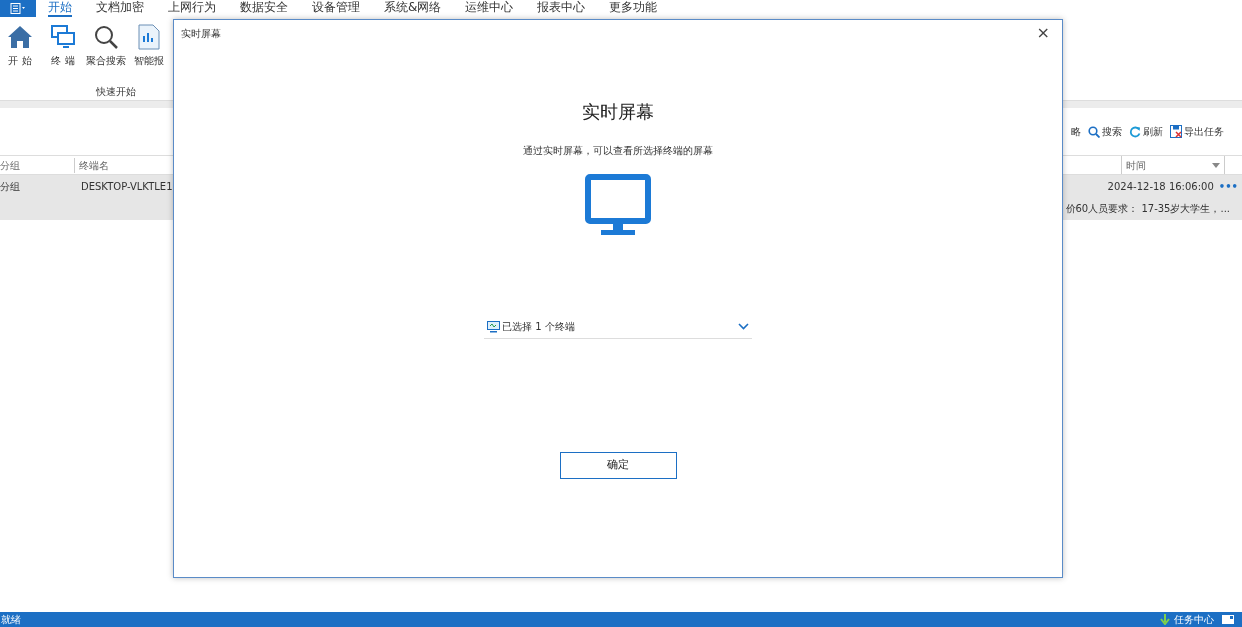 The image size is (1242, 627). What do you see at coordinates (618, 151) in the screenshot?
I see `dialog-description: 通过实时屏幕，可以查看所选择终端的屏幕` at bounding box center [618, 151].